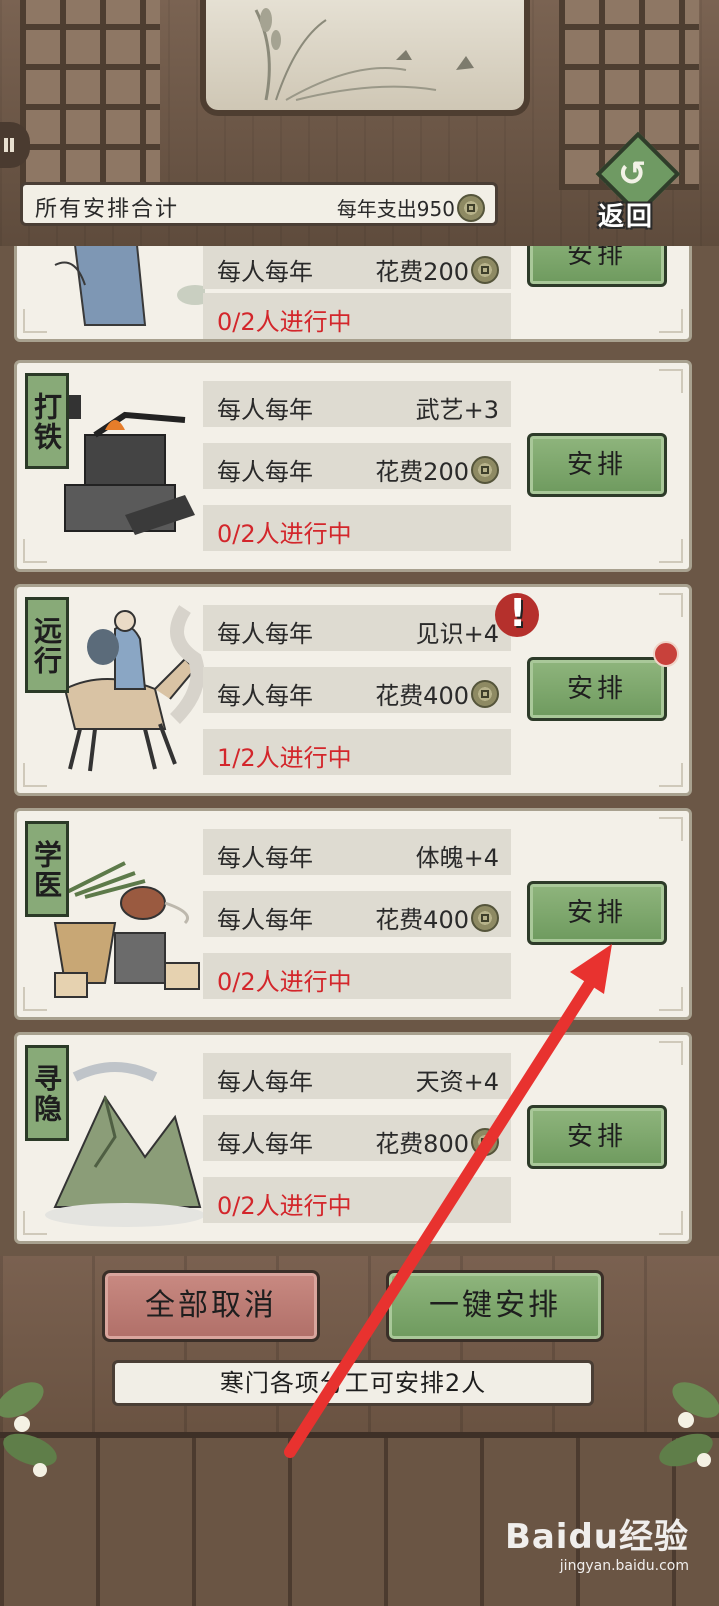  Describe the element at coordinates (357, 404) in the screenshot. I see `card-row: 每人每年 武艺+3` at that location.